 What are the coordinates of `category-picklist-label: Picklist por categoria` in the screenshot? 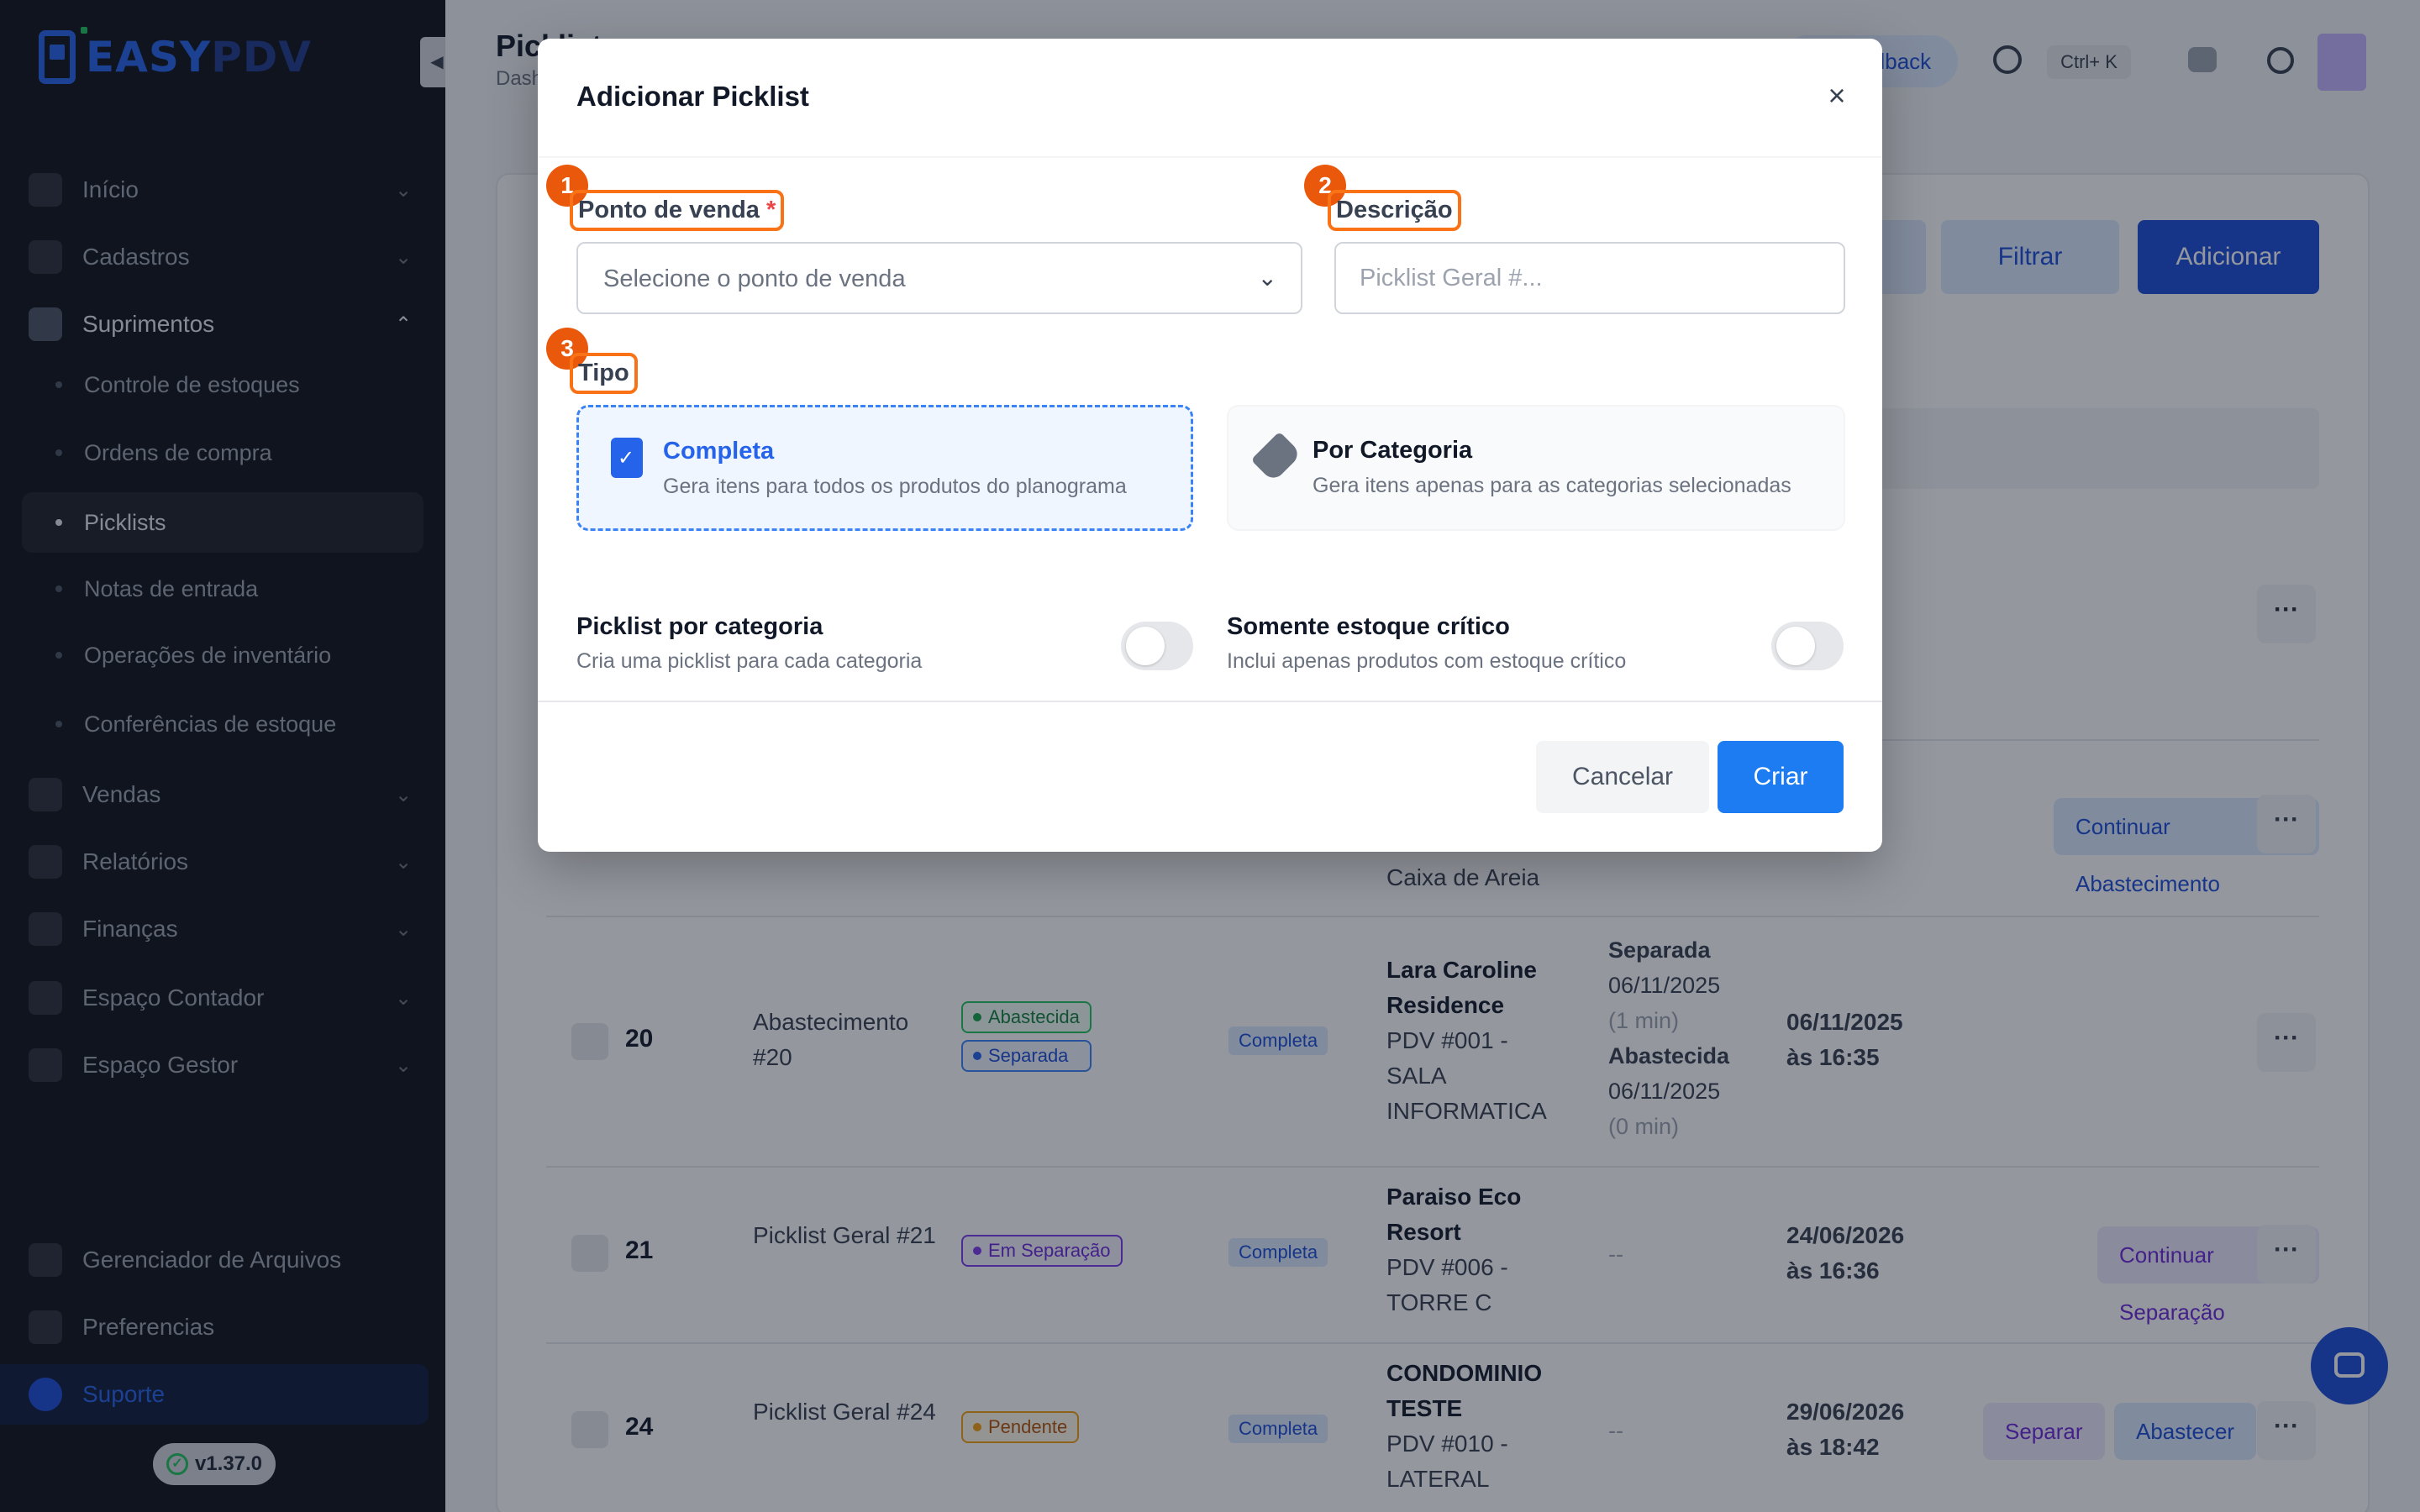 It's located at (699, 626).